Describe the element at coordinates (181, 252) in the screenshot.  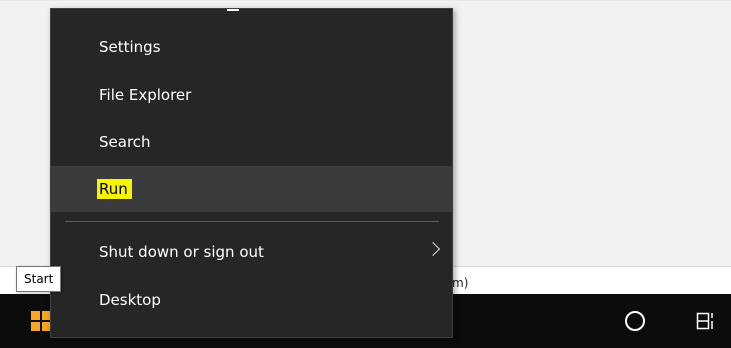
I see `menu-item-label: Shut down or sign out` at that location.